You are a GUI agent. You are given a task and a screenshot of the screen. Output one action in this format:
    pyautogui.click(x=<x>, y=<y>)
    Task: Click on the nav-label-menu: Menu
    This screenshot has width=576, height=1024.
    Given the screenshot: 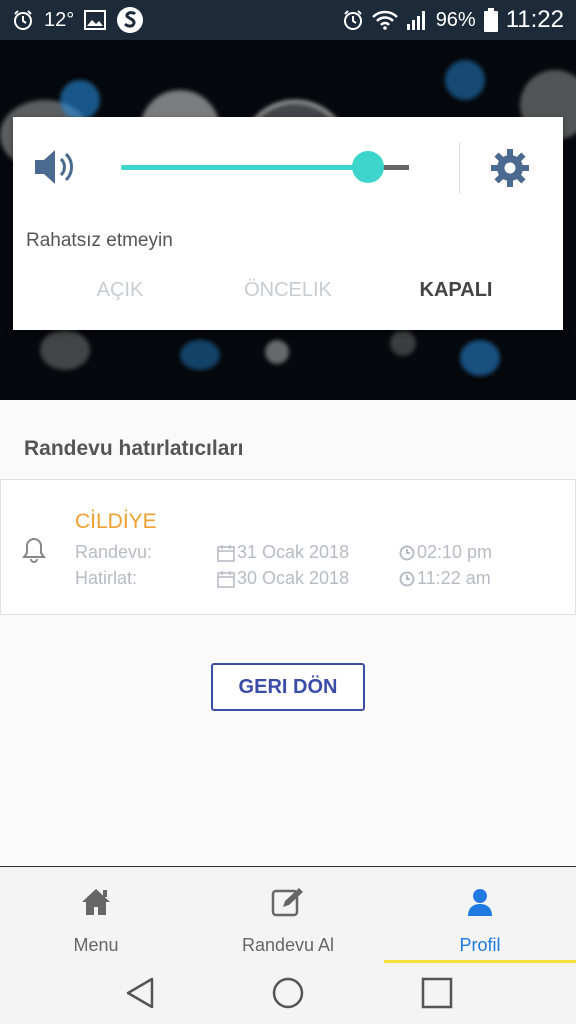 What is the action you would take?
    pyautogui.click(x=96, y=945)
    